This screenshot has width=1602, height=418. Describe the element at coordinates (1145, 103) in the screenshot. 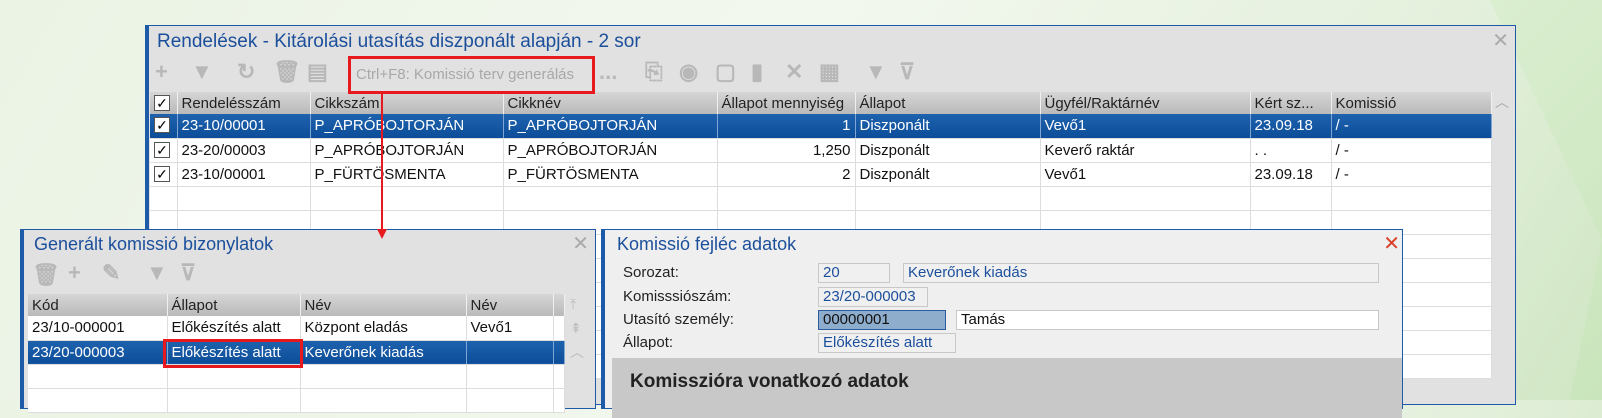

I see `col-header: Ügyfél/Raktárnév` at that location.